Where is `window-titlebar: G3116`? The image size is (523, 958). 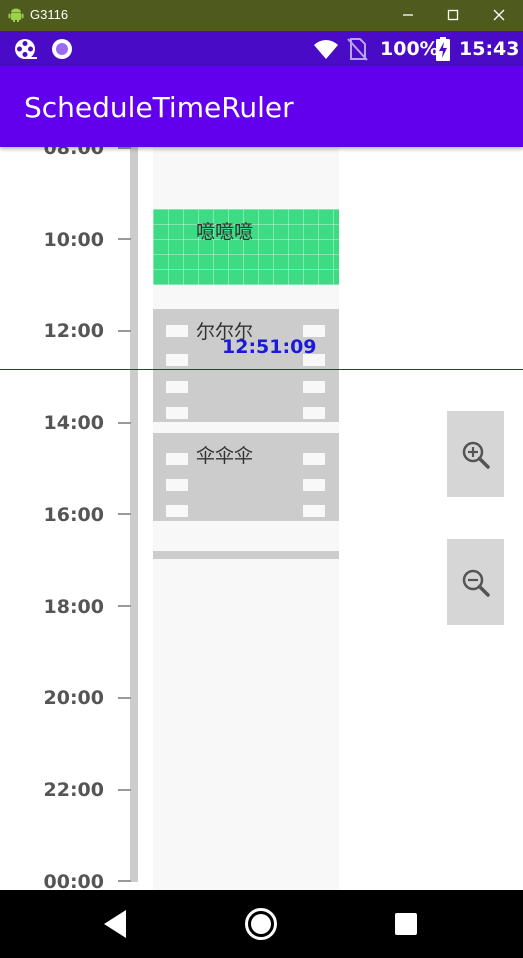
window-titlebar: G3116 is located at coordinates (261, 15).